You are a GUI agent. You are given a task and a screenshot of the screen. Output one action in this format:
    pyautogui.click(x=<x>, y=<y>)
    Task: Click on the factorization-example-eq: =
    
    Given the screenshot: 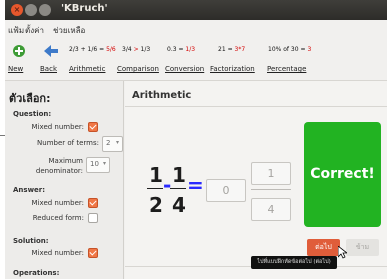 What is the action you would take?
    pyautogui.click(x=230, y=49)
    